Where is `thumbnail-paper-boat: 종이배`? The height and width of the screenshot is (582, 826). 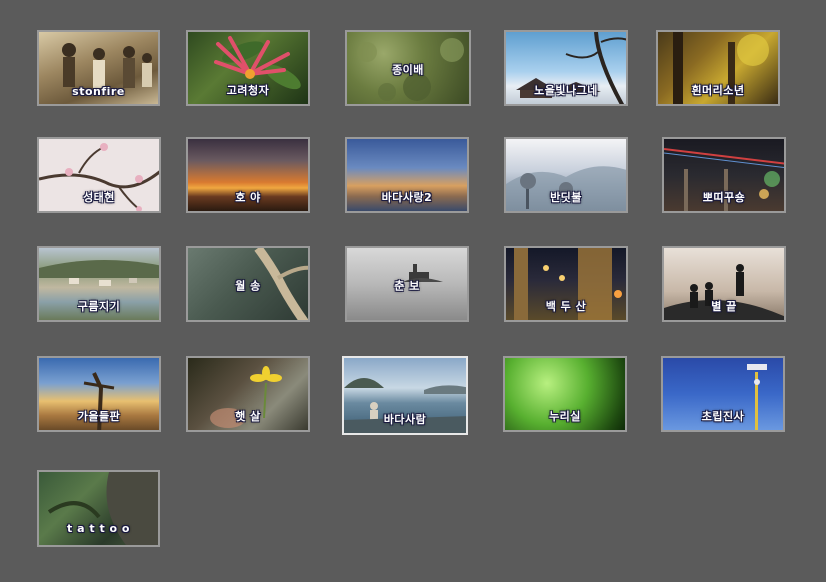 thumbnail-paper-boat: 종이배 is located at coordinates (408, 68).